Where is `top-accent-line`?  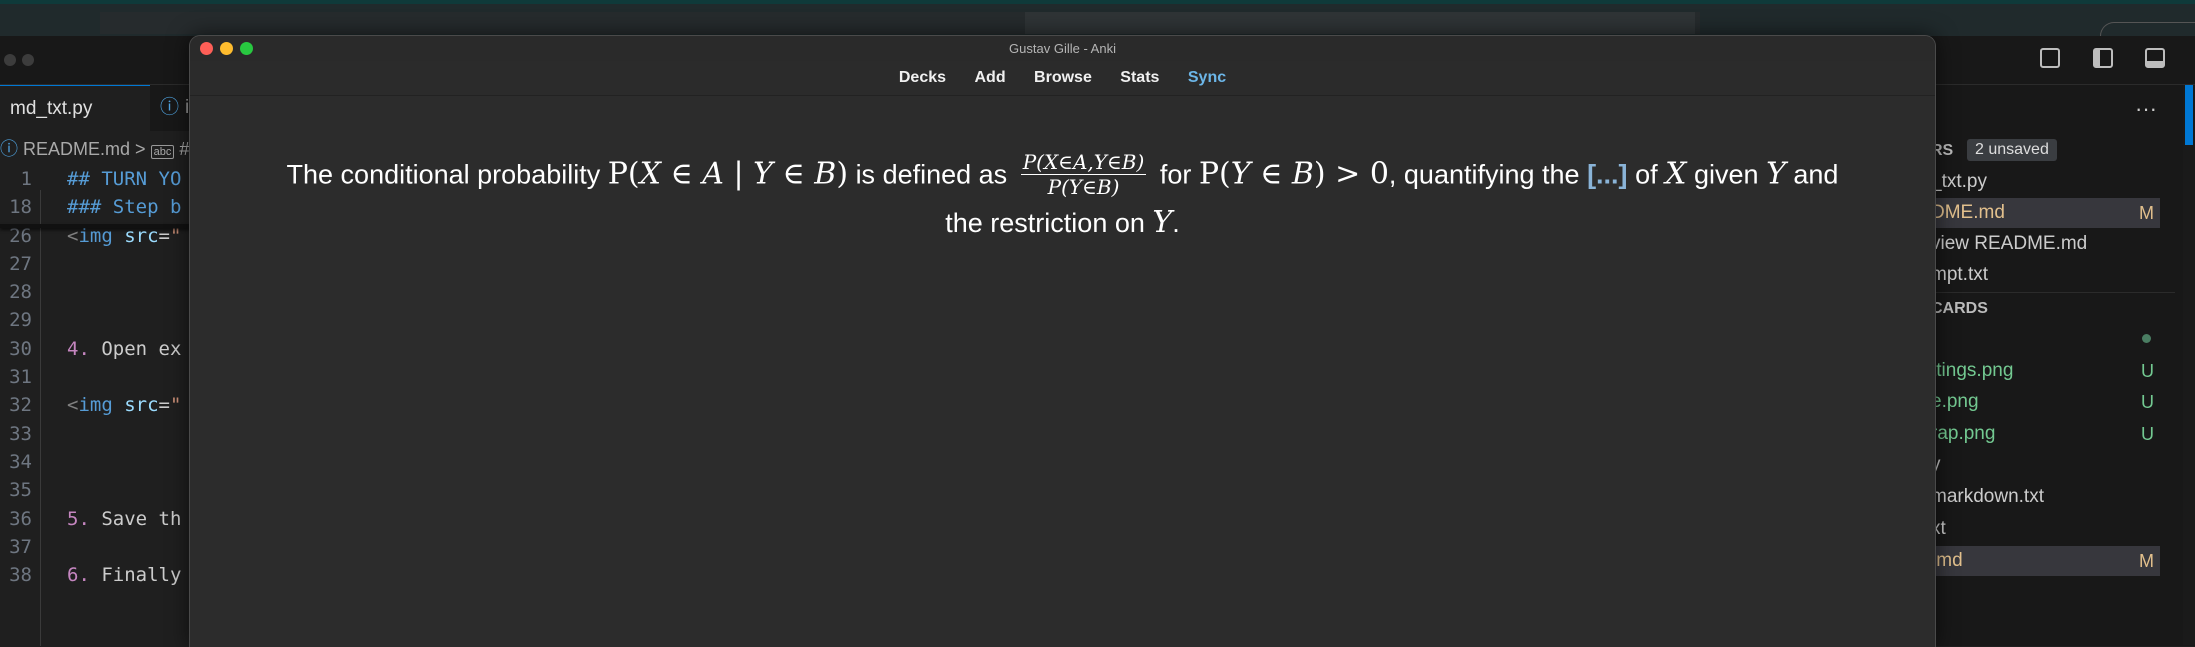 top-accent-line is located at coordinates (1097, 2).